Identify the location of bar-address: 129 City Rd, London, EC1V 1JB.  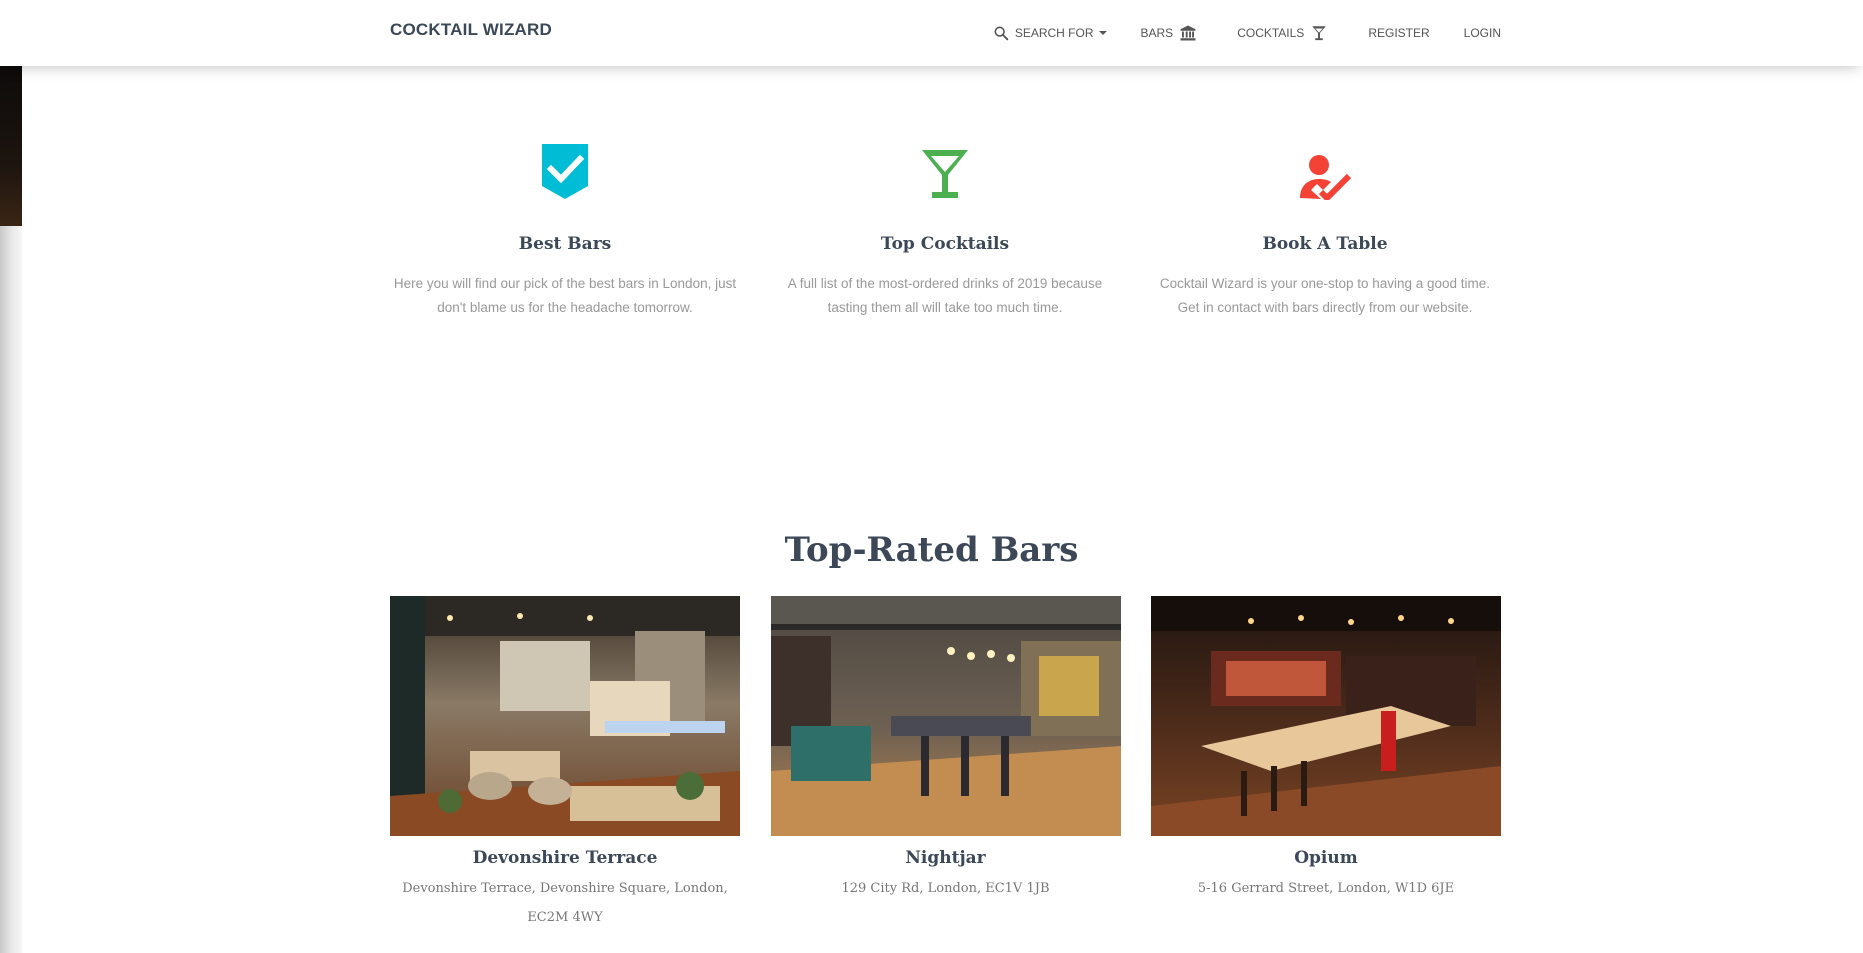
(945, 888).